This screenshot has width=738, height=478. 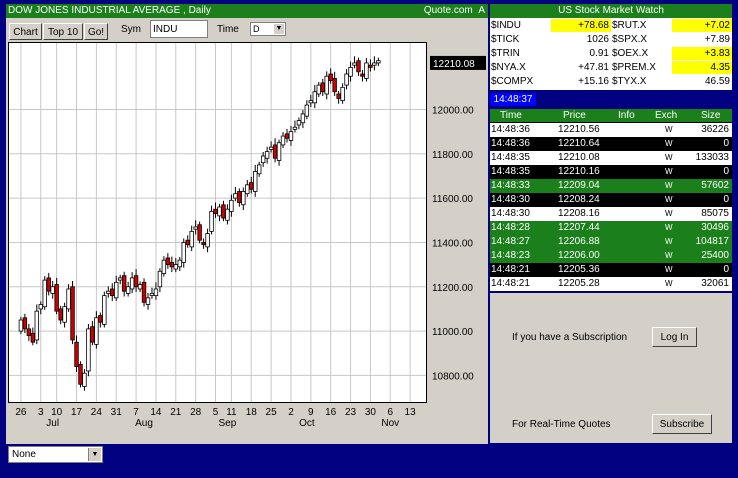 I want to click on y-tick-label: 11800.00, so click(x=452, y=155).